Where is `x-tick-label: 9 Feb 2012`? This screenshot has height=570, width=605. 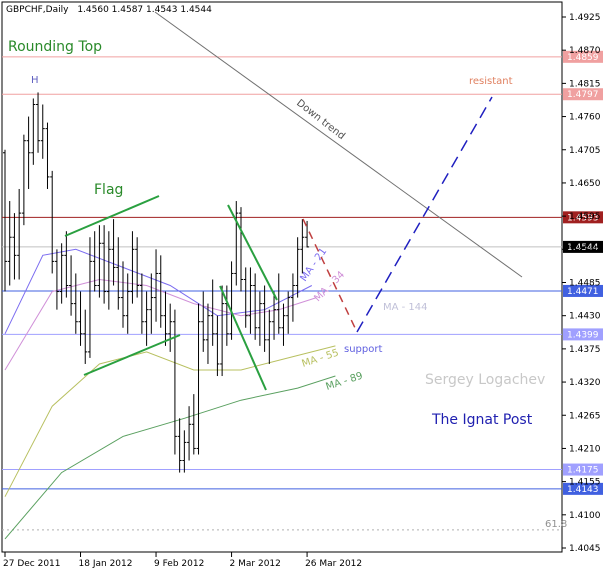
x-tick-label: 9 Feb 2012 is located at coordinates (179, 564).